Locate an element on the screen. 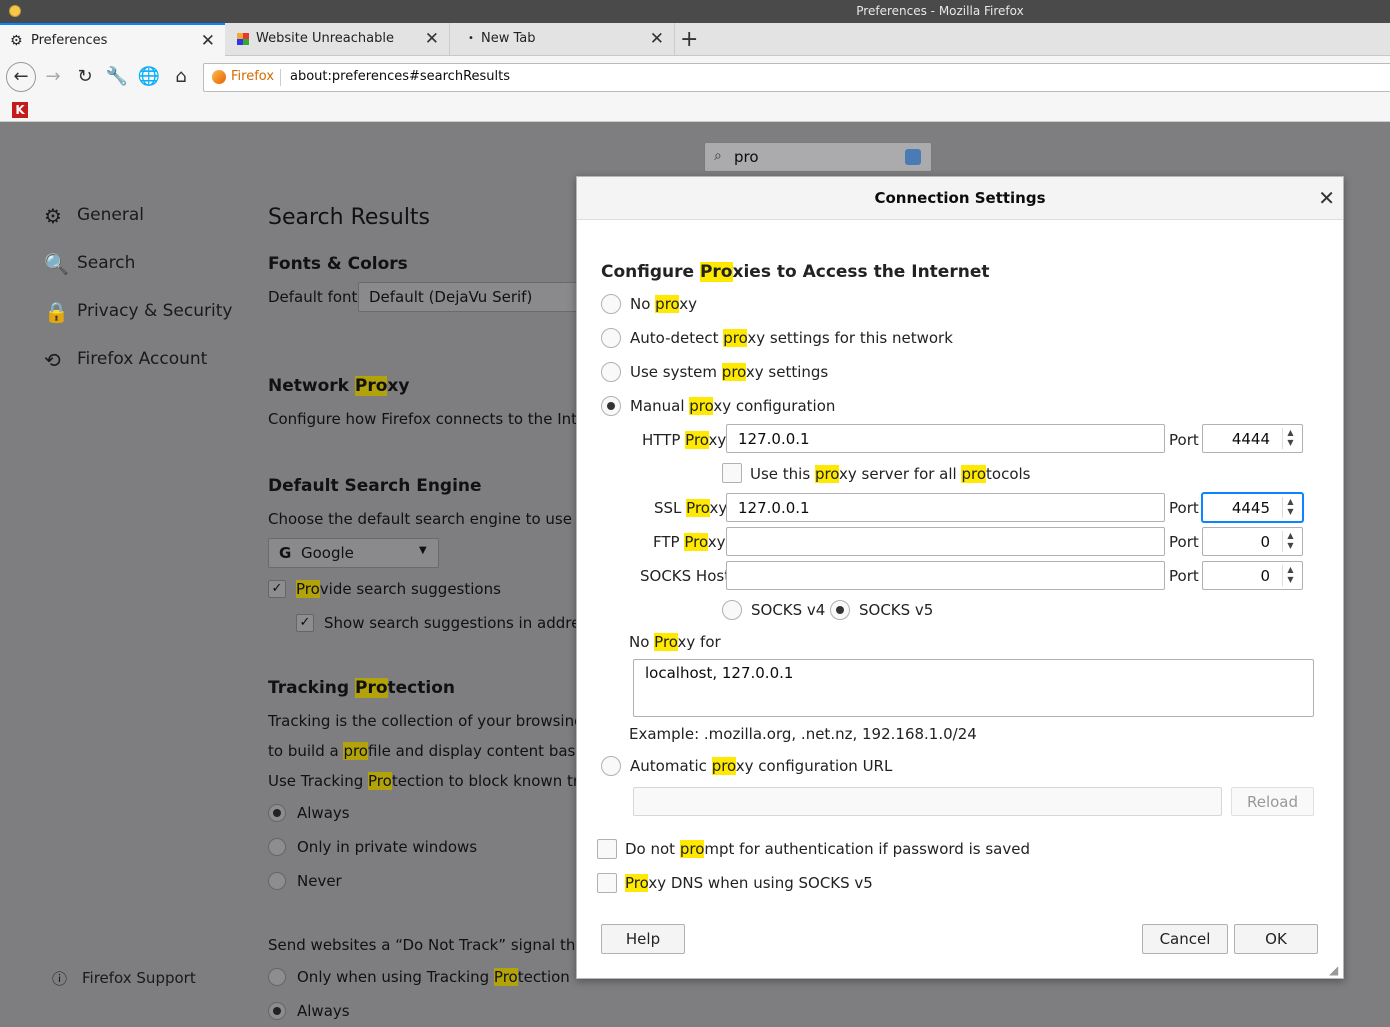 The image size is (1390, 1027). home-icon: ⌂ is located at coordinates (181, 77).